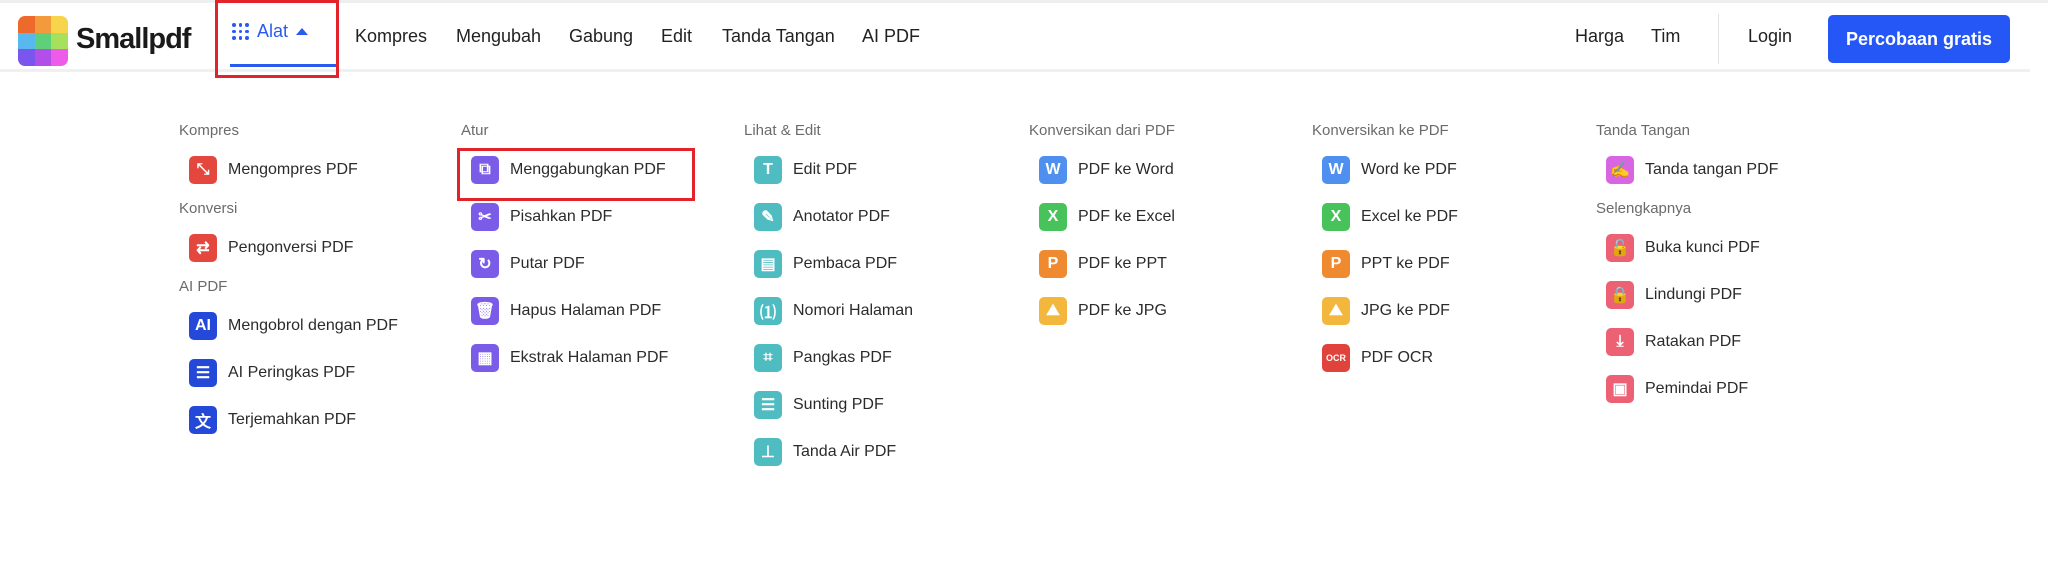 Image resolution: width=2048 pixels, height=568 pixels. I want to click on menu-item-label: JPG ke PDF, so click(1405, 310).